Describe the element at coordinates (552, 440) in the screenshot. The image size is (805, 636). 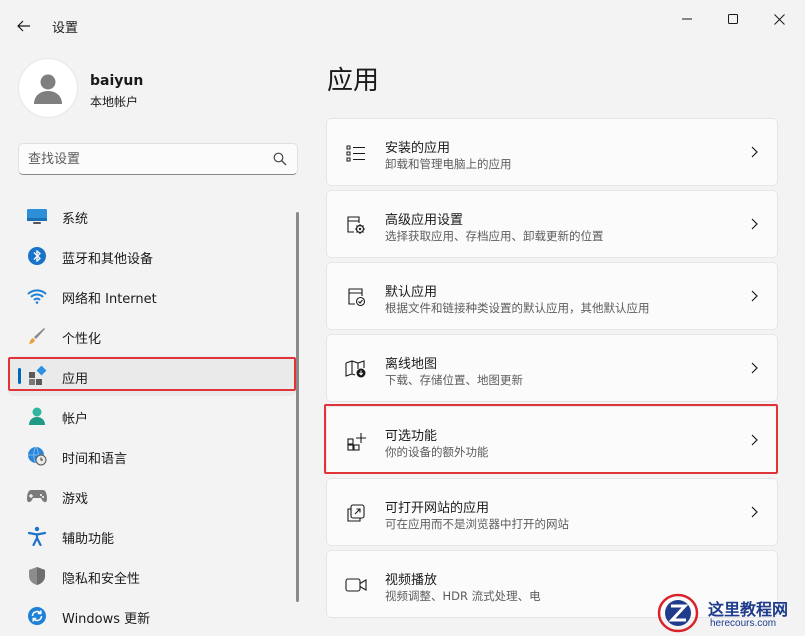
I see `card-optional-features: 可选功能 你的设备的额外功能` at that location.